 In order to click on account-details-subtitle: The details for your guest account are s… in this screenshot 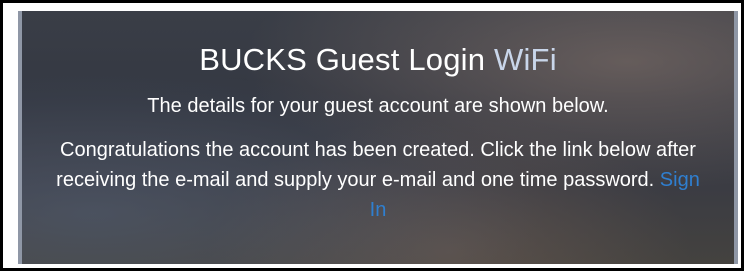, I will do `click(378, 106)`.